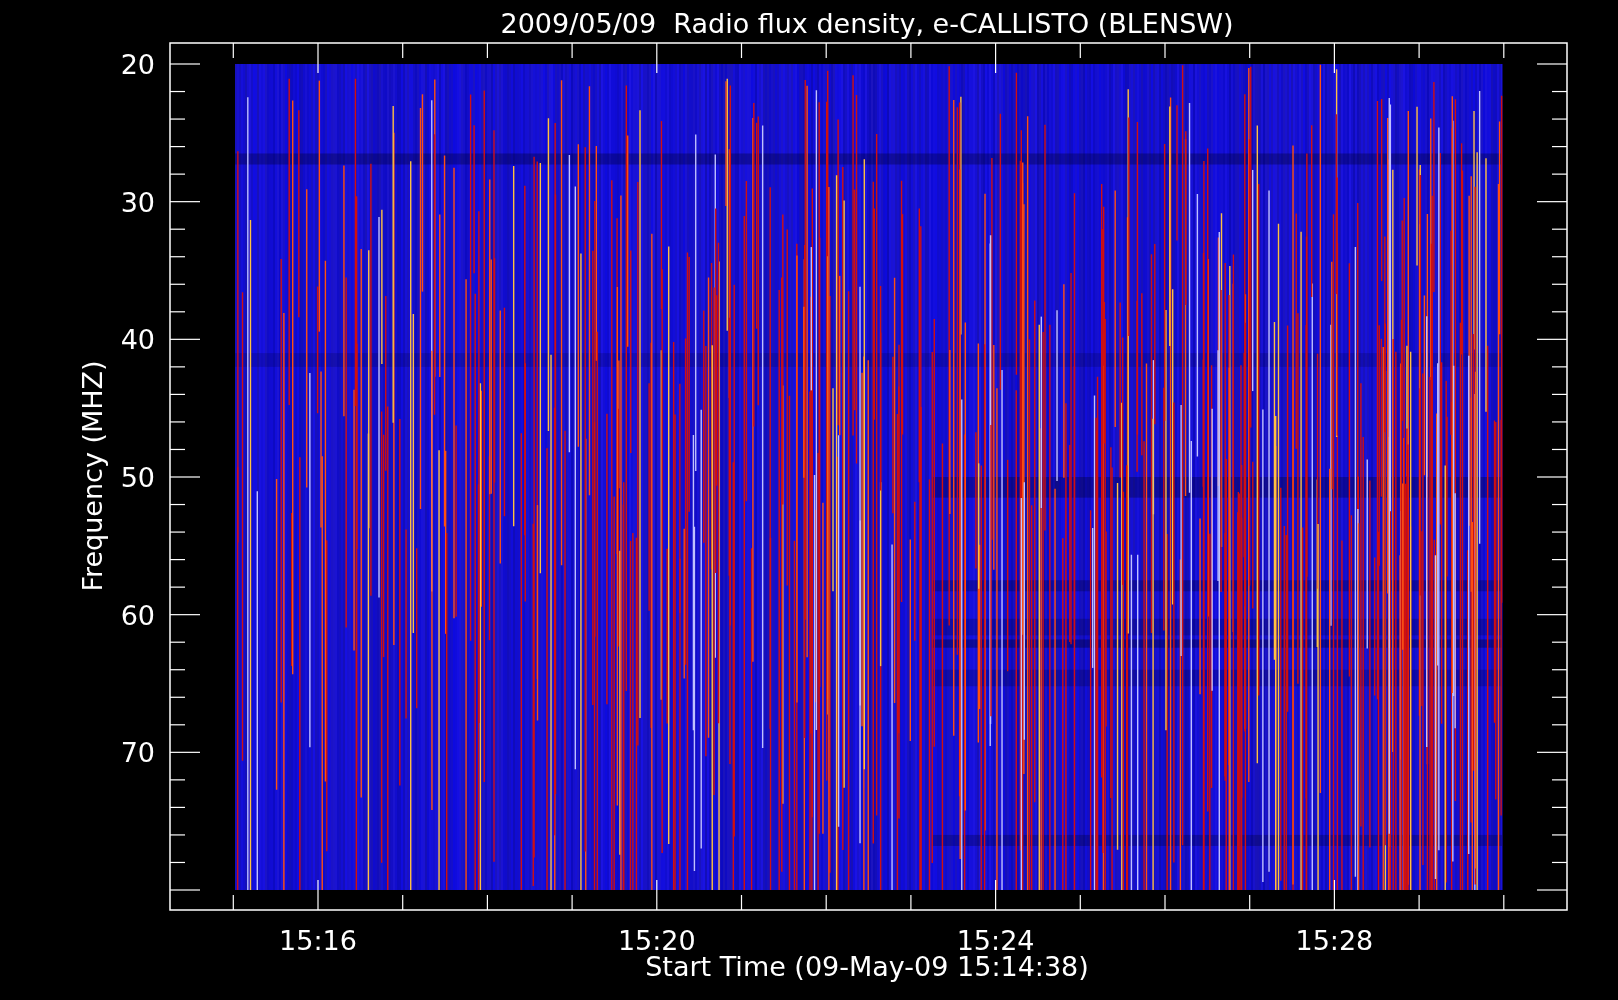  Describe the element at coordinates (137, 202) in the screenshot. I see `y-tick-label: 30` at that location.